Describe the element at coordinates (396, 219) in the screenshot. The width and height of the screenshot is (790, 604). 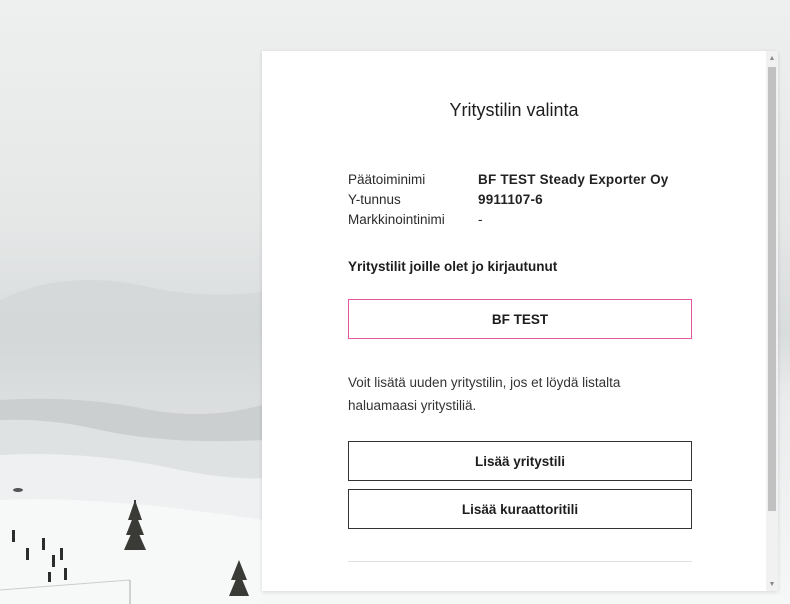
I see `marketing-name-label: Markkinointinimi` at that location.